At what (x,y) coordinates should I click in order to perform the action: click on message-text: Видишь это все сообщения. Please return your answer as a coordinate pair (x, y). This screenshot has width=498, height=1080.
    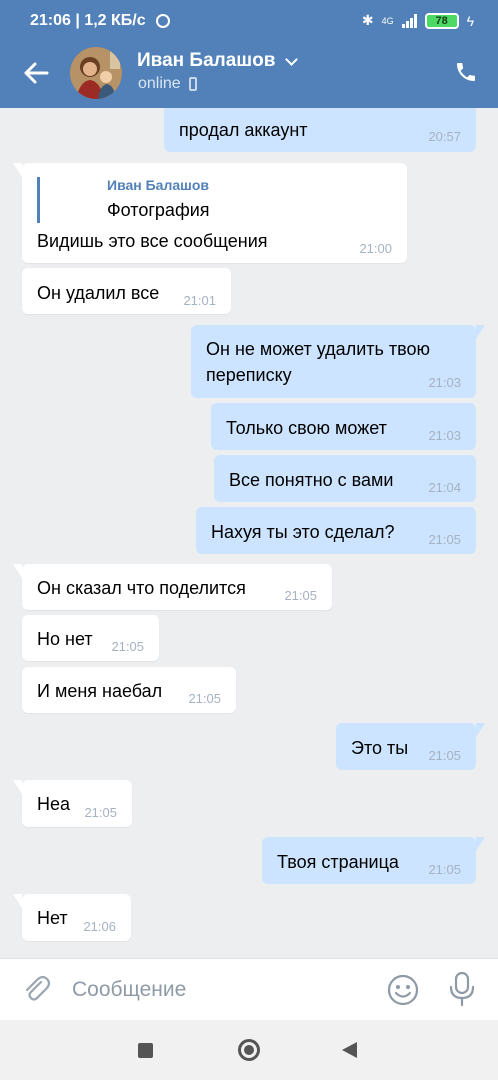
    Looking at the image, I should click on (152, 241).